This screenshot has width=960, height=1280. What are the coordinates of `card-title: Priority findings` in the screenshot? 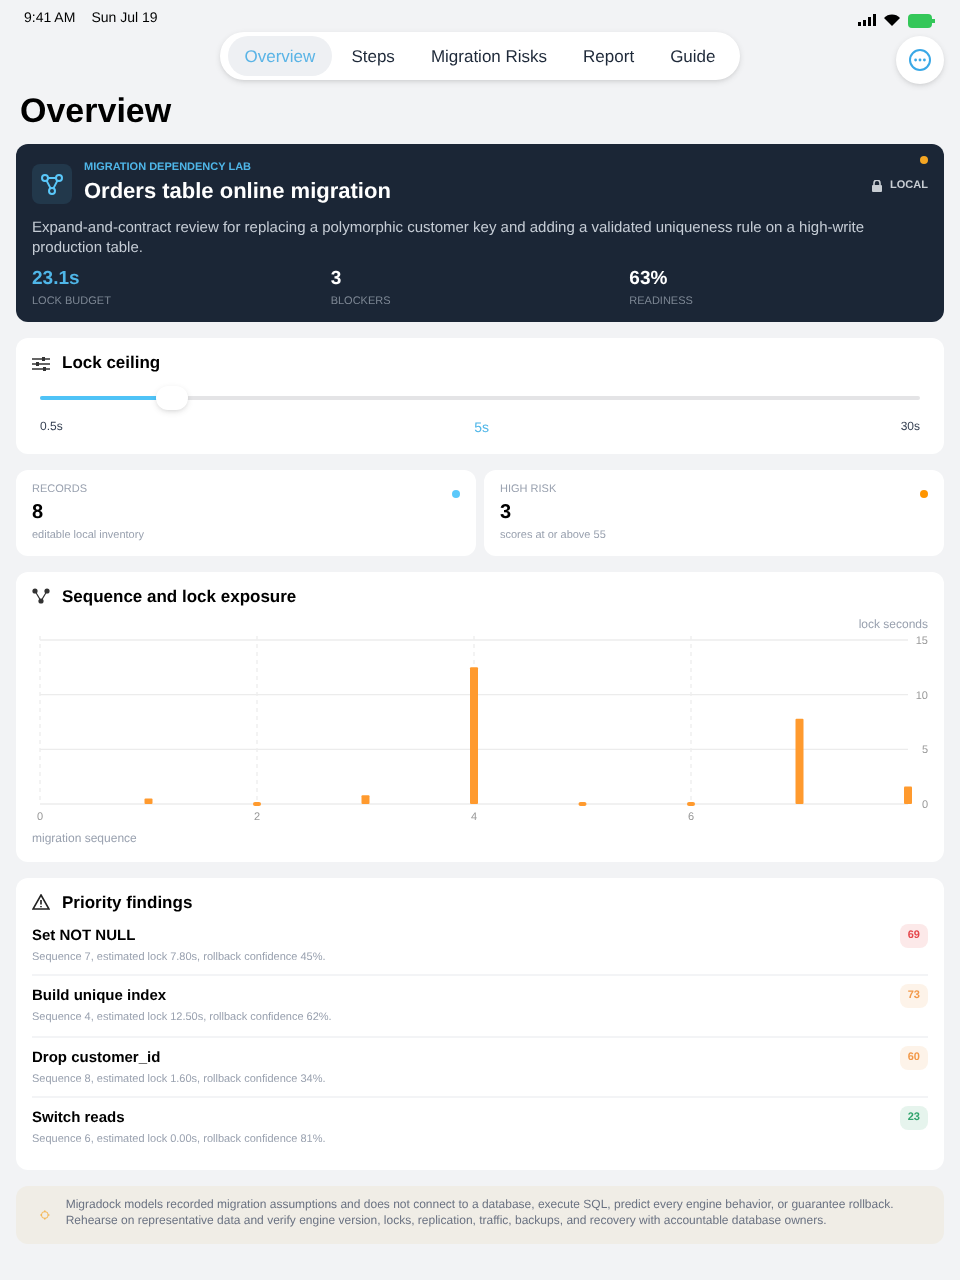 It's located at (127, 902).